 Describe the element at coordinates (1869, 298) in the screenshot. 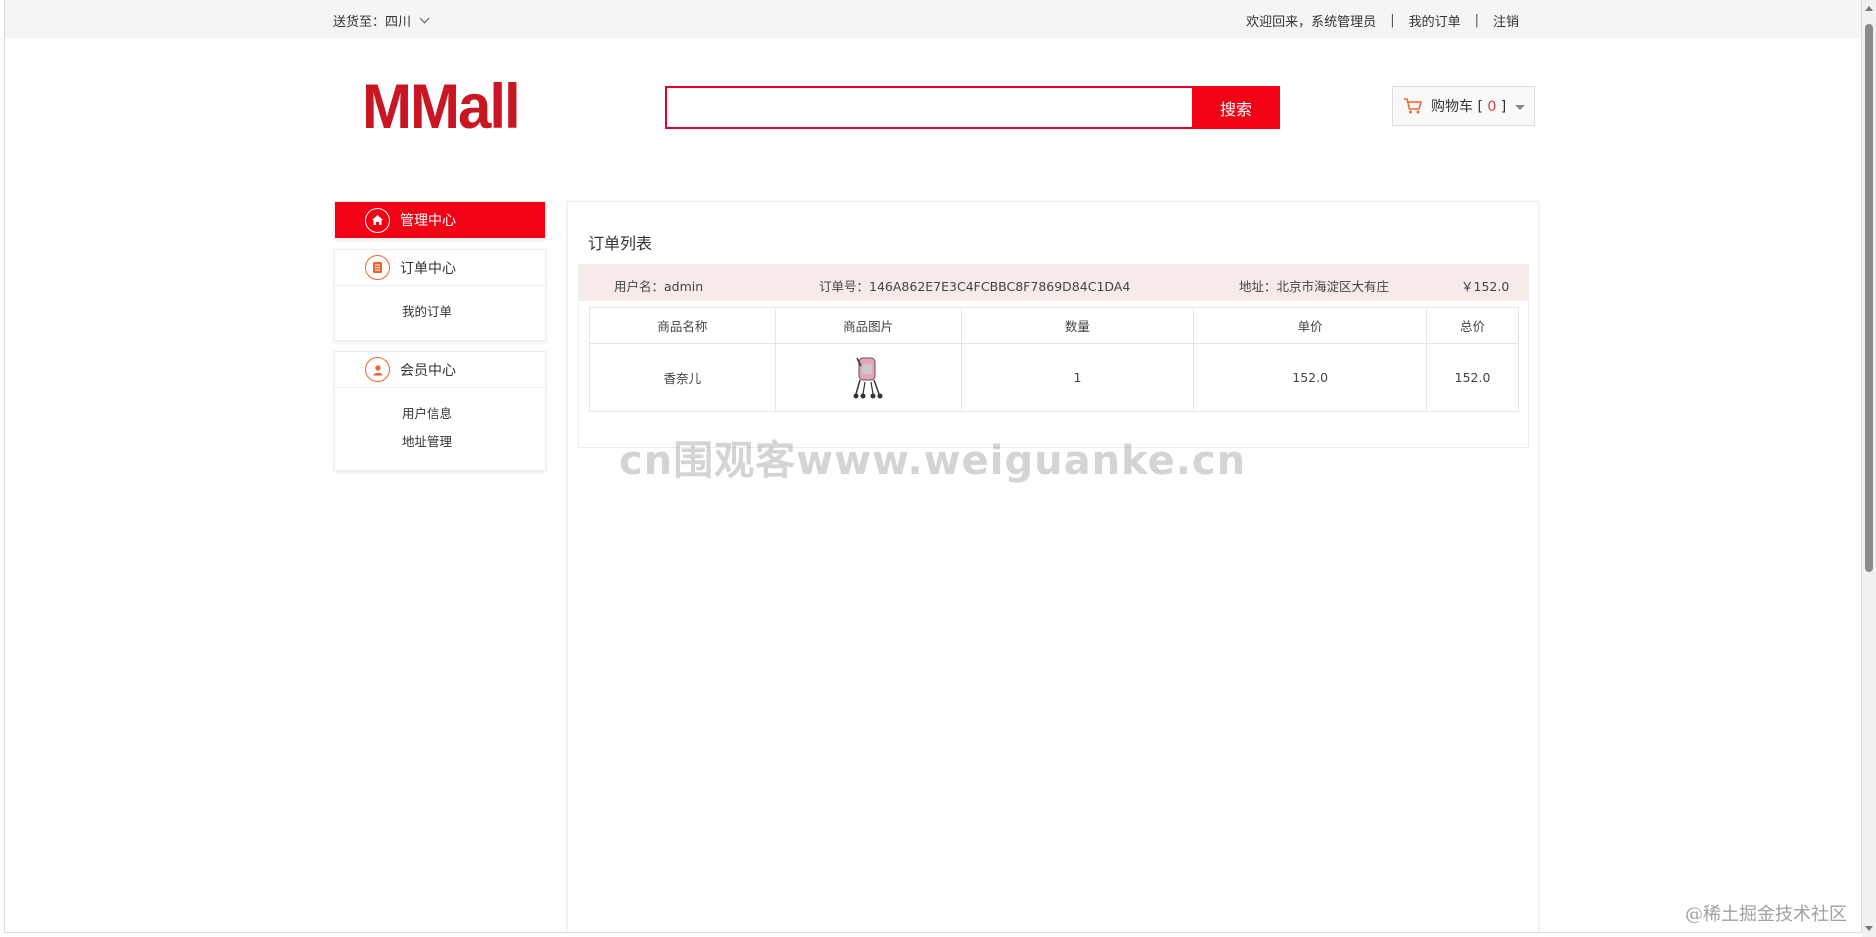

I see `scrollbar-thumb` at that location.